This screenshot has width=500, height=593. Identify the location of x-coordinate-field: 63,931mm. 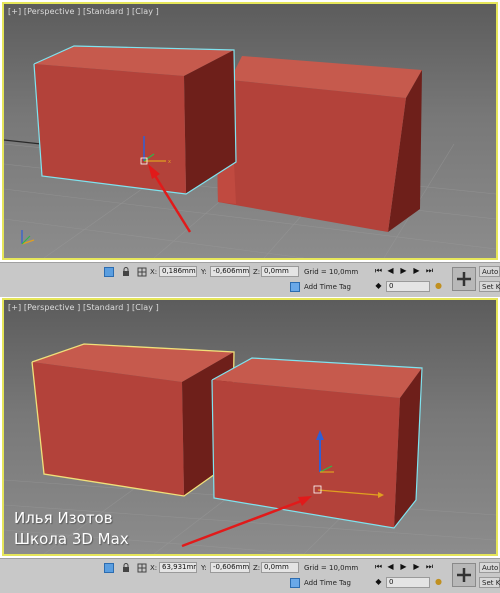
(178, 567).